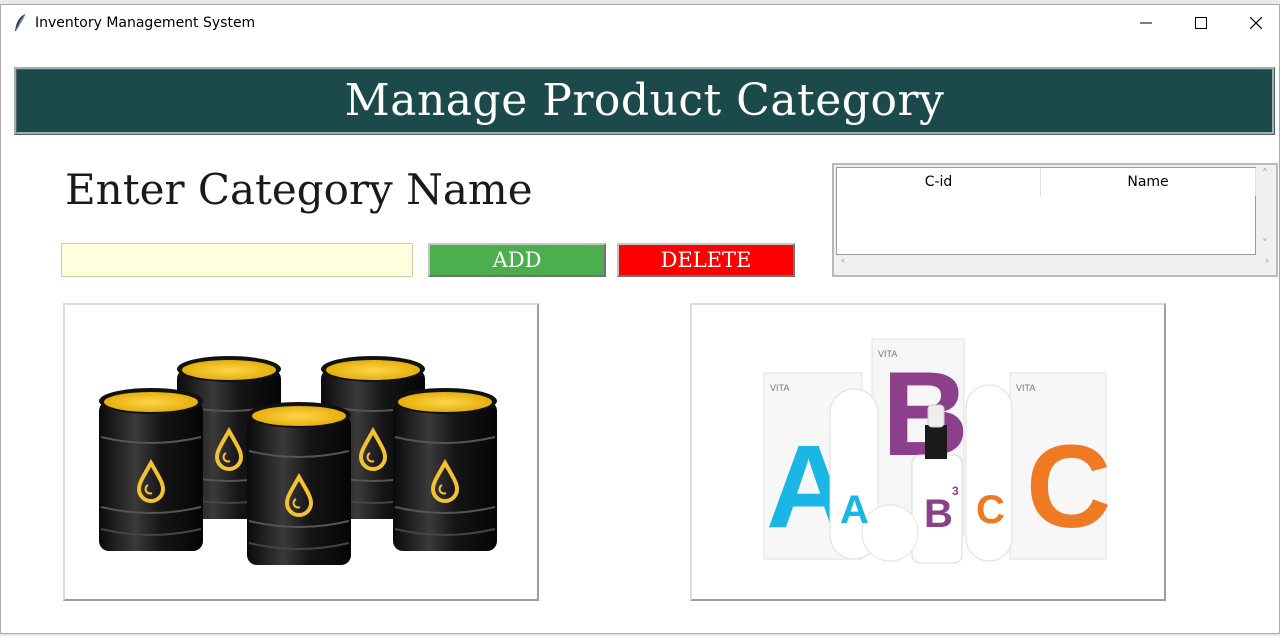 This screenshot has height=636, width=1280. I want to click on window-title: Inventory Management System, so click(145, 23).